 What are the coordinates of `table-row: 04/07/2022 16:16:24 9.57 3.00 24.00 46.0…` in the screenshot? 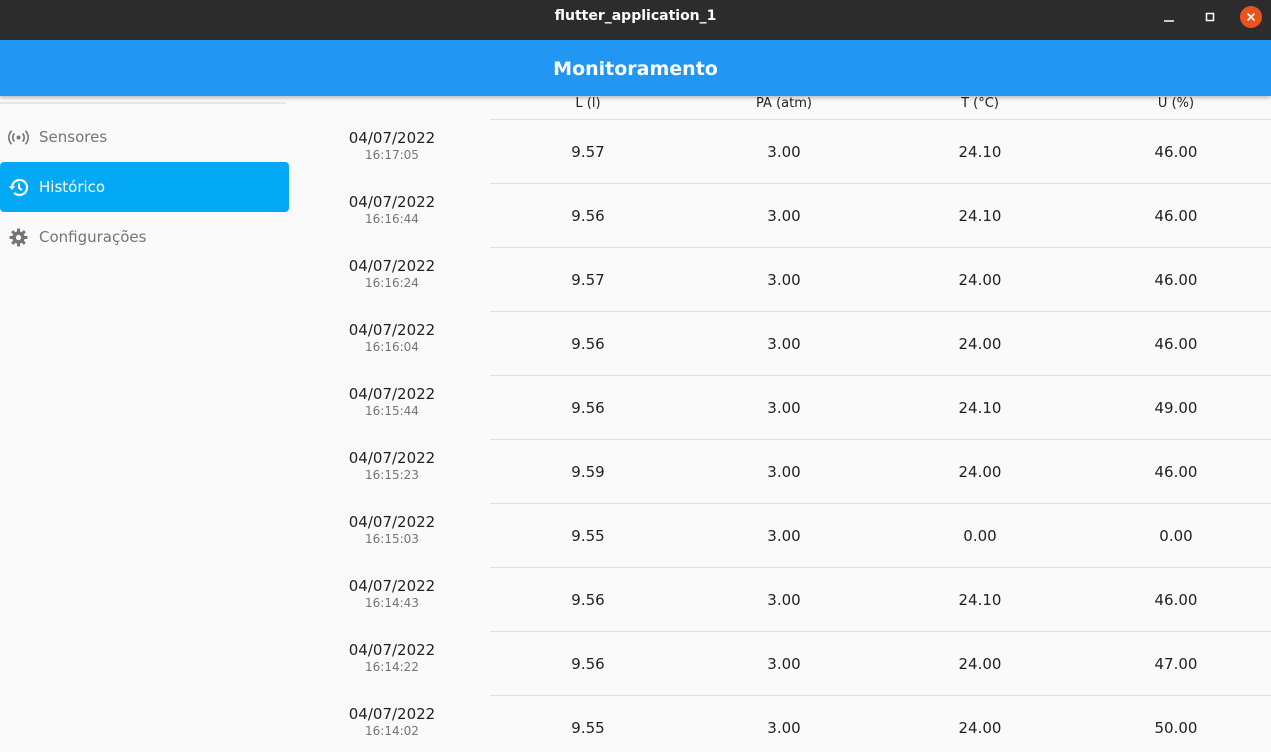 It's located at (785, 280).